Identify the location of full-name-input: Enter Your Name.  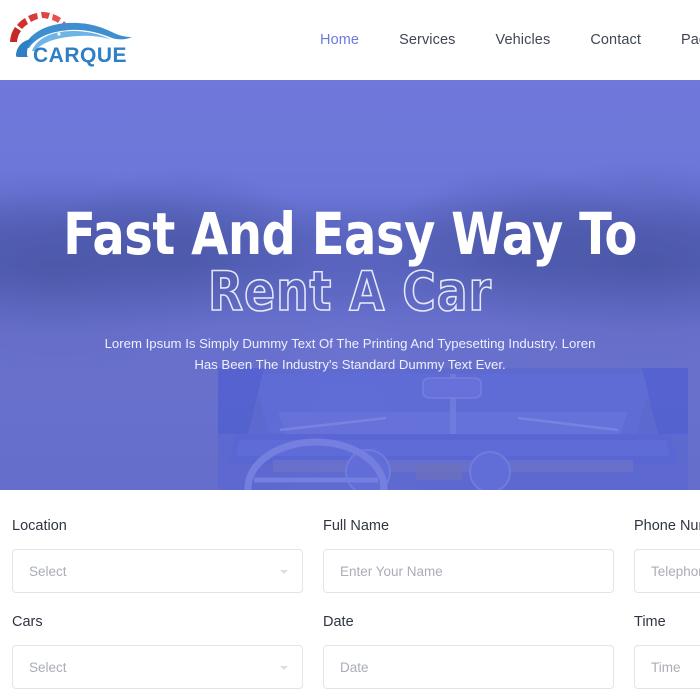
(468, 571).